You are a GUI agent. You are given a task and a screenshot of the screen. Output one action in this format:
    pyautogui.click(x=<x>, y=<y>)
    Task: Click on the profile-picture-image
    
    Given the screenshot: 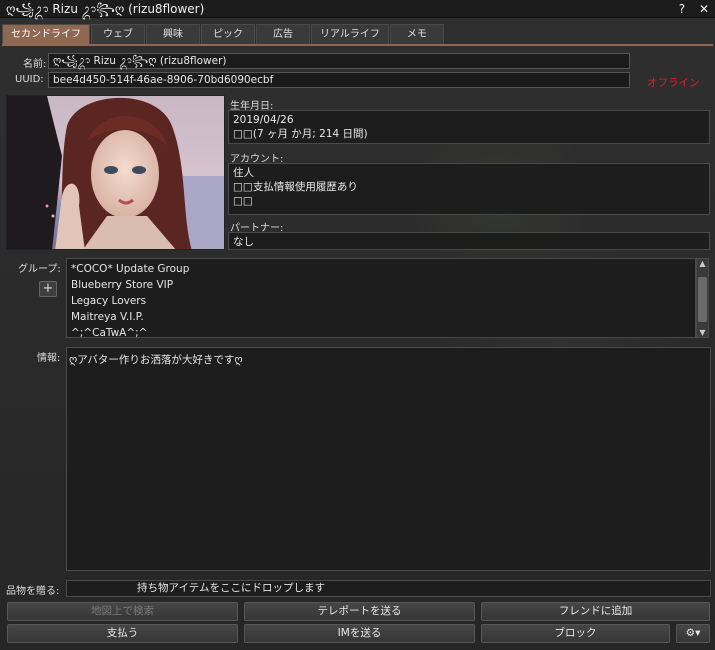 What is the action you would take?
    pyautogui.click(x=115, y=172)
    